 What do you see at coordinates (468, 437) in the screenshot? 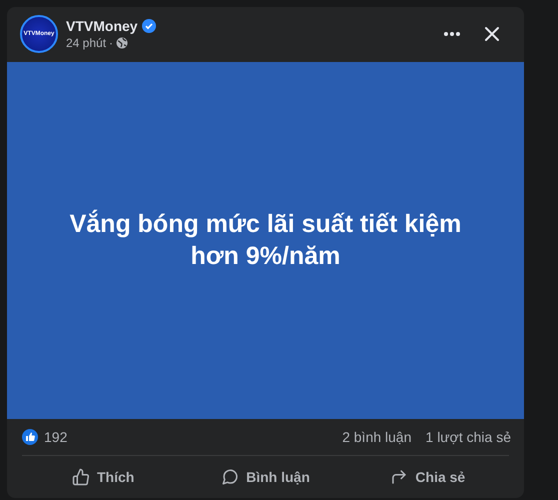
I see `share-count: 1 lượt chia sẻ` at bounding box center [468, 437].